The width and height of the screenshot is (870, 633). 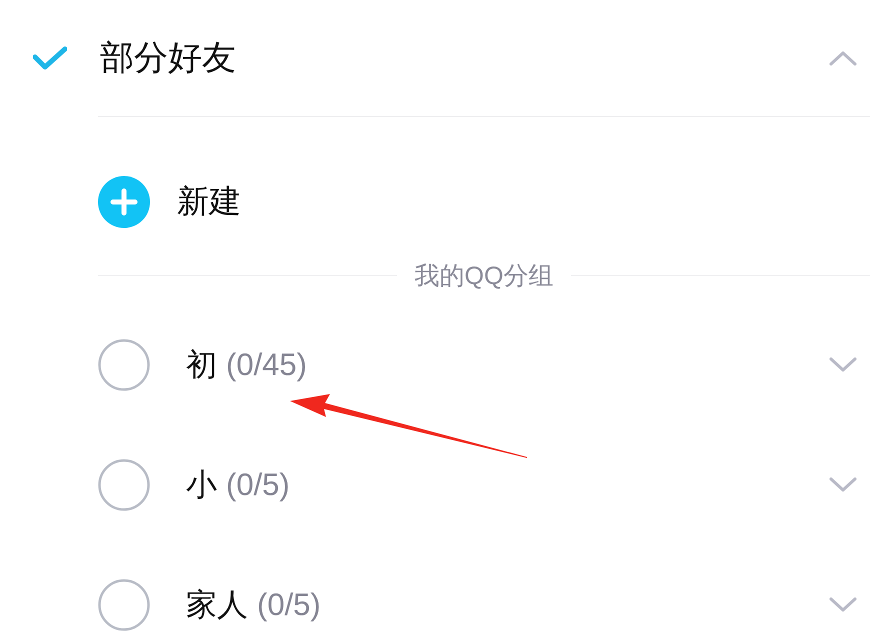 I want to click on member-count: (0/45), so click(x=266, y=365).